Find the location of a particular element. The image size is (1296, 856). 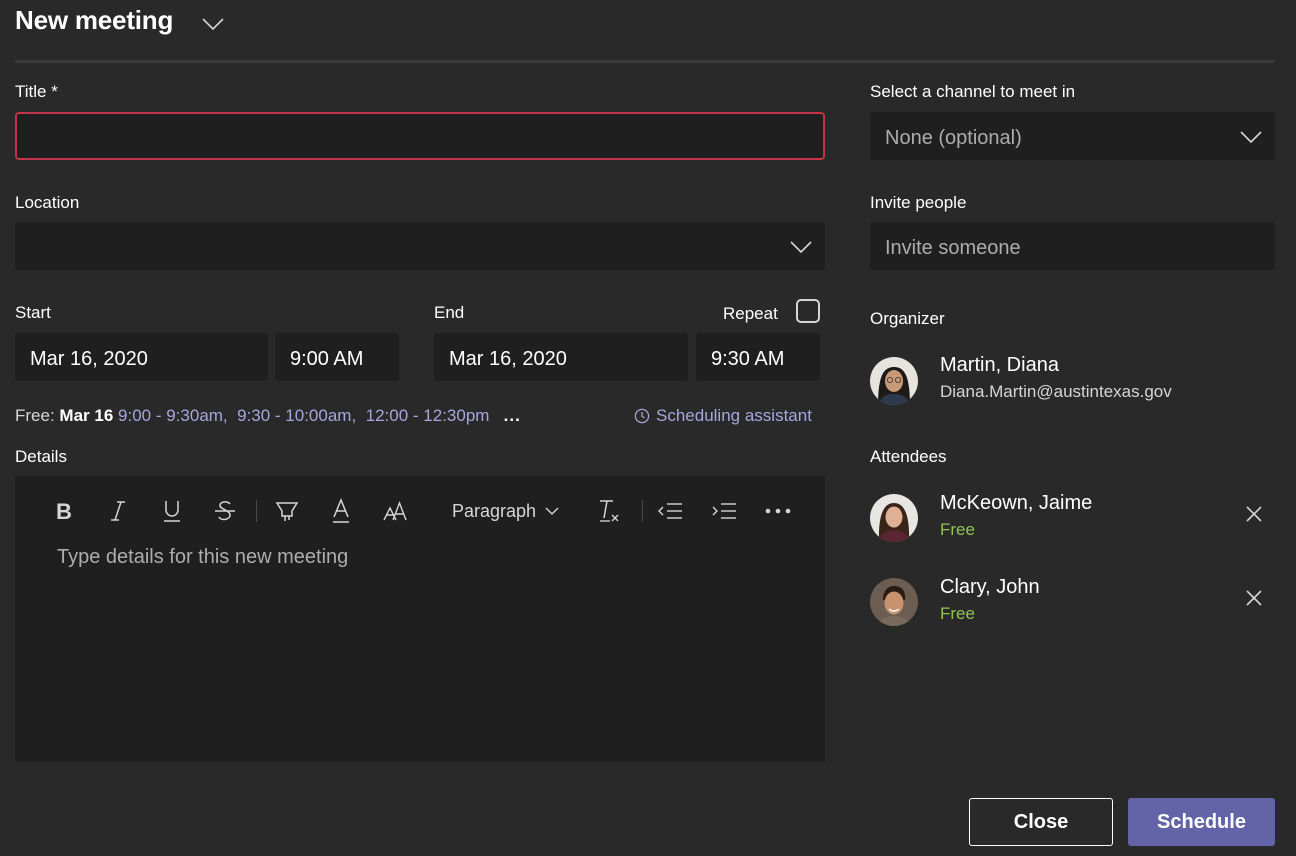

svg-text: B is located at coordinates (64, 511).